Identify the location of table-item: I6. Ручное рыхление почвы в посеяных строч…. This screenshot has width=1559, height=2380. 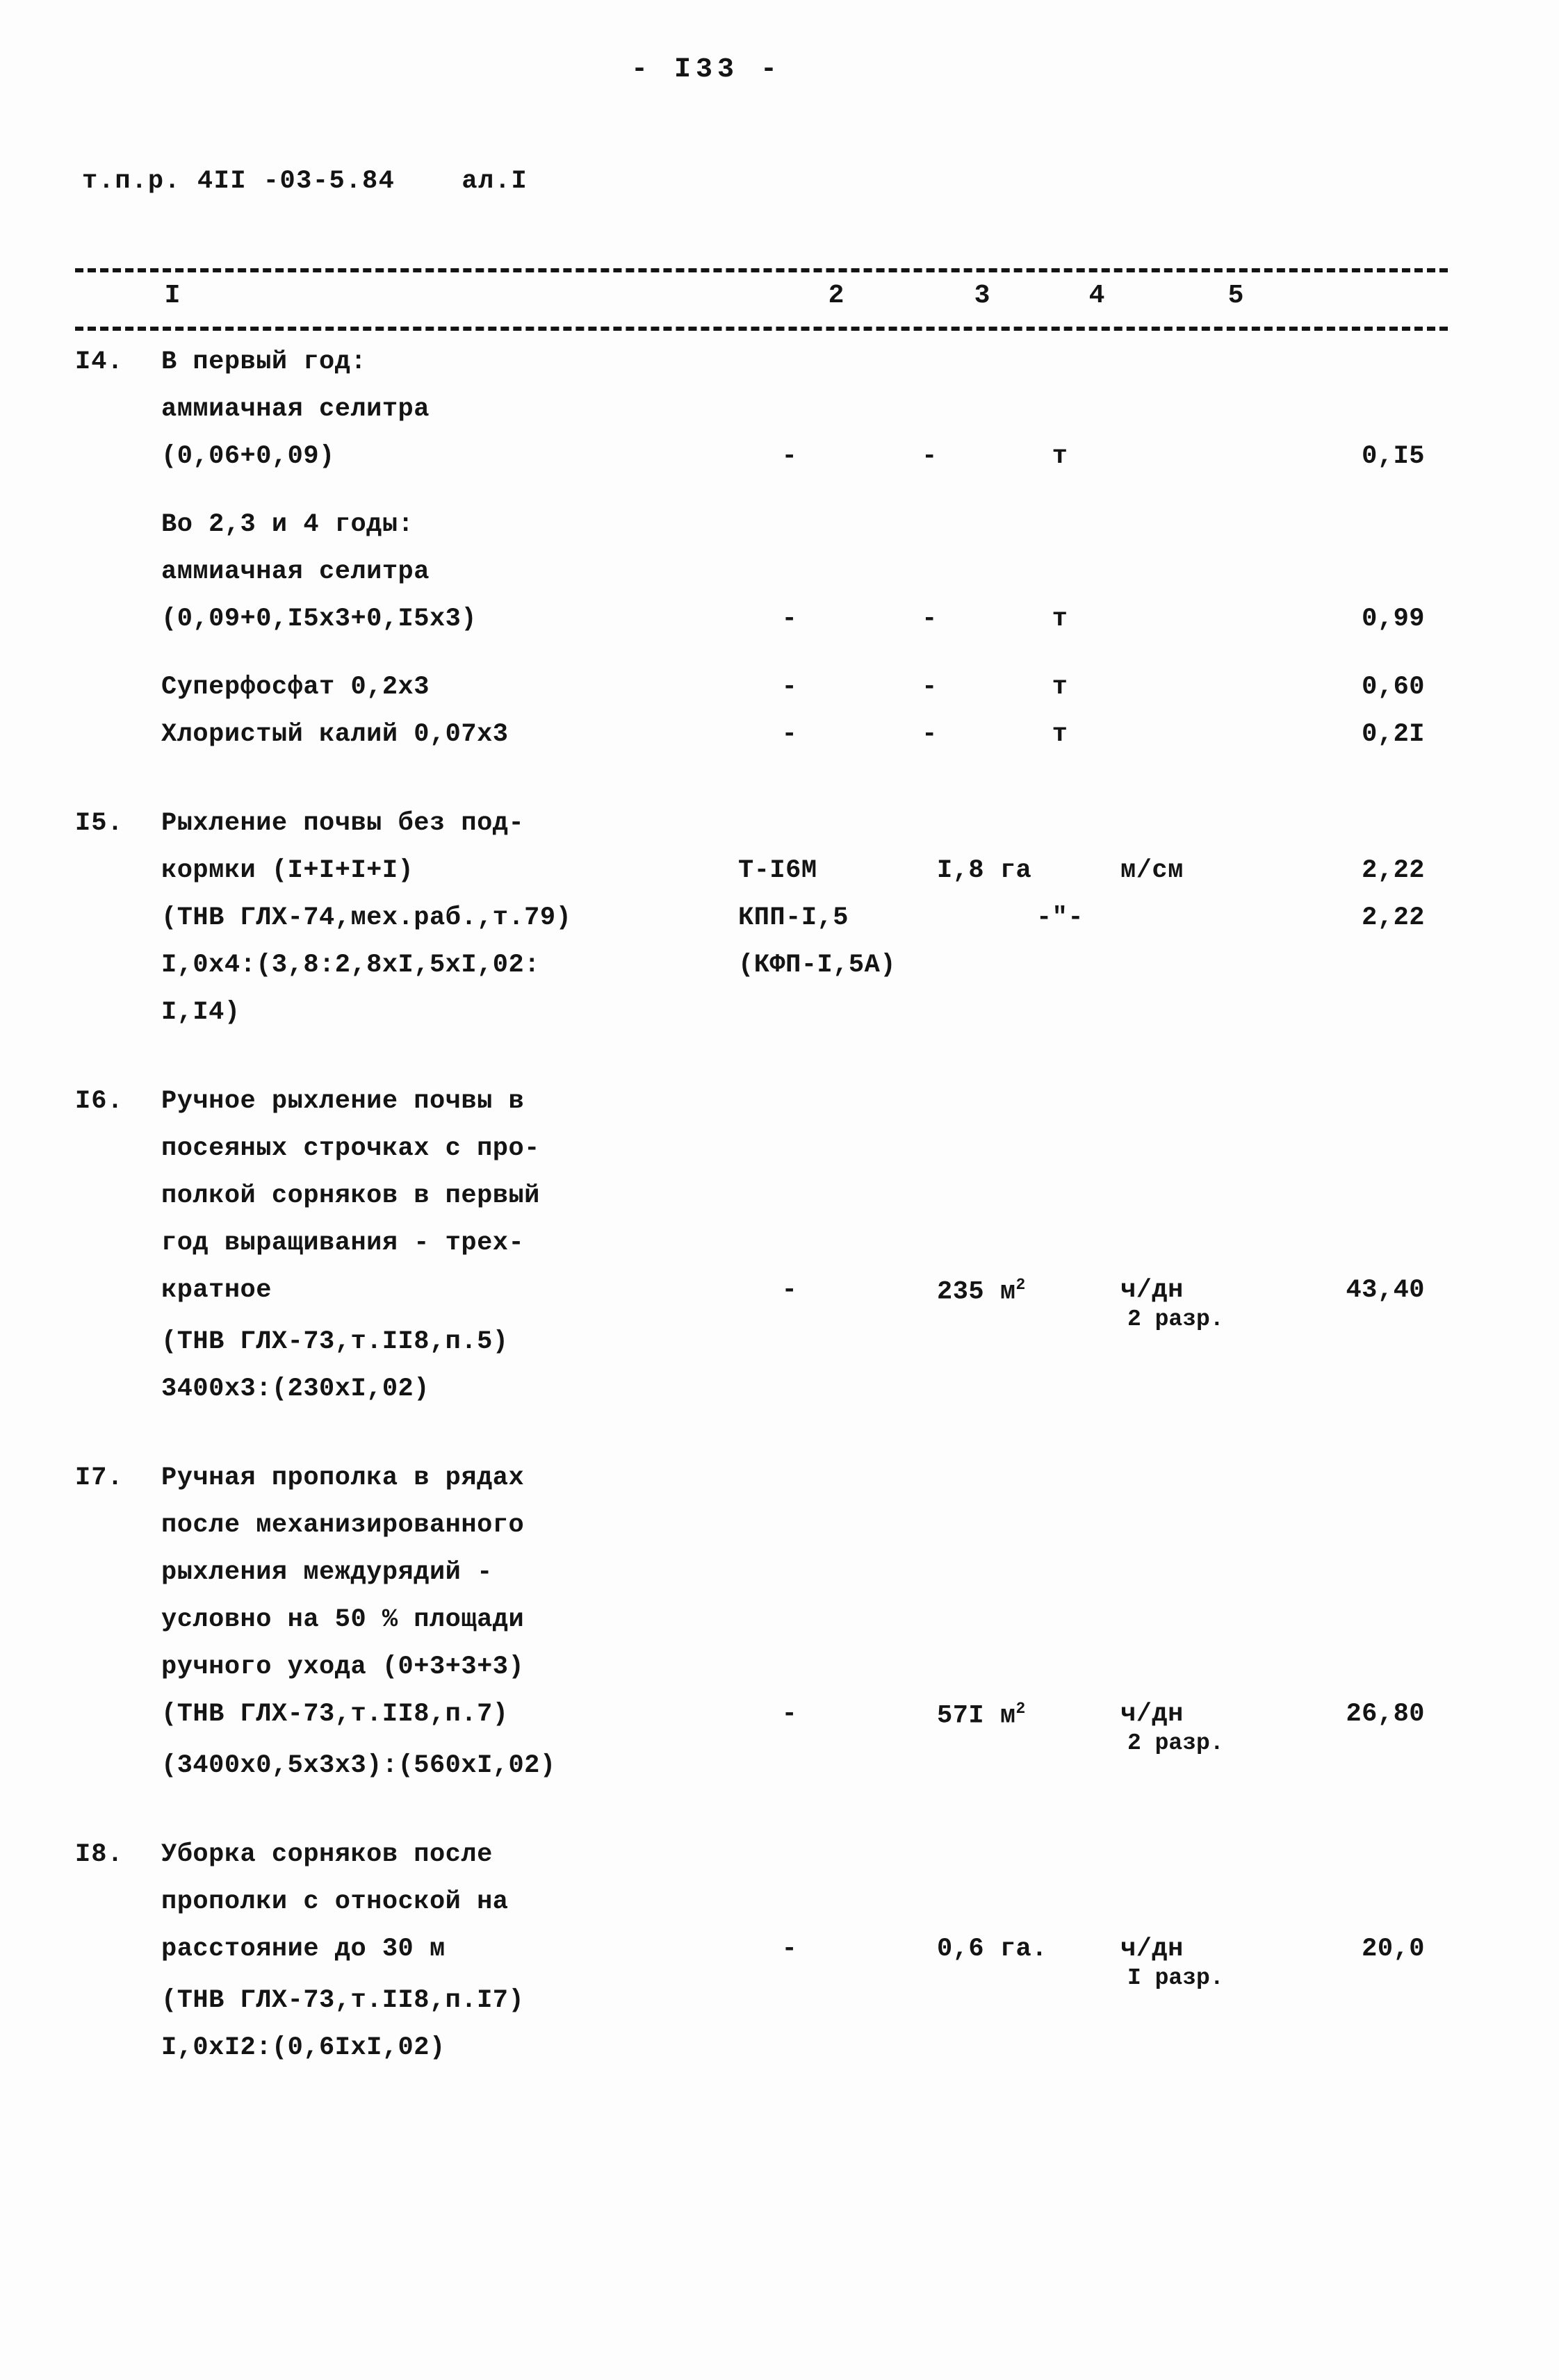
(779, 1254).